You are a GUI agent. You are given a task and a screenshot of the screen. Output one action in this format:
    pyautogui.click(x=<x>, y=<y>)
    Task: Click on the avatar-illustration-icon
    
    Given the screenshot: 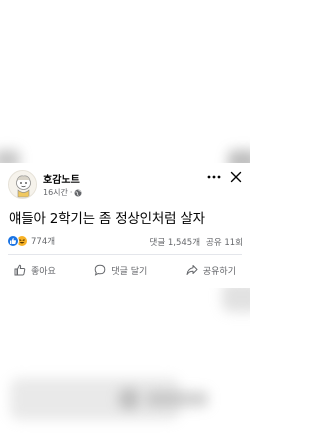 What is the action you would take?
    pyautogui.click(x=22, y=184)
    